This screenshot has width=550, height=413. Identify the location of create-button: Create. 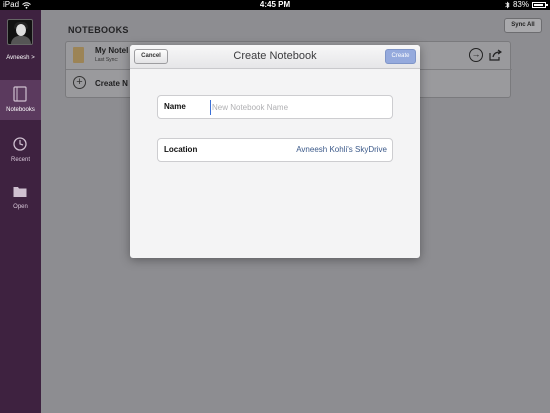
(400, 56).